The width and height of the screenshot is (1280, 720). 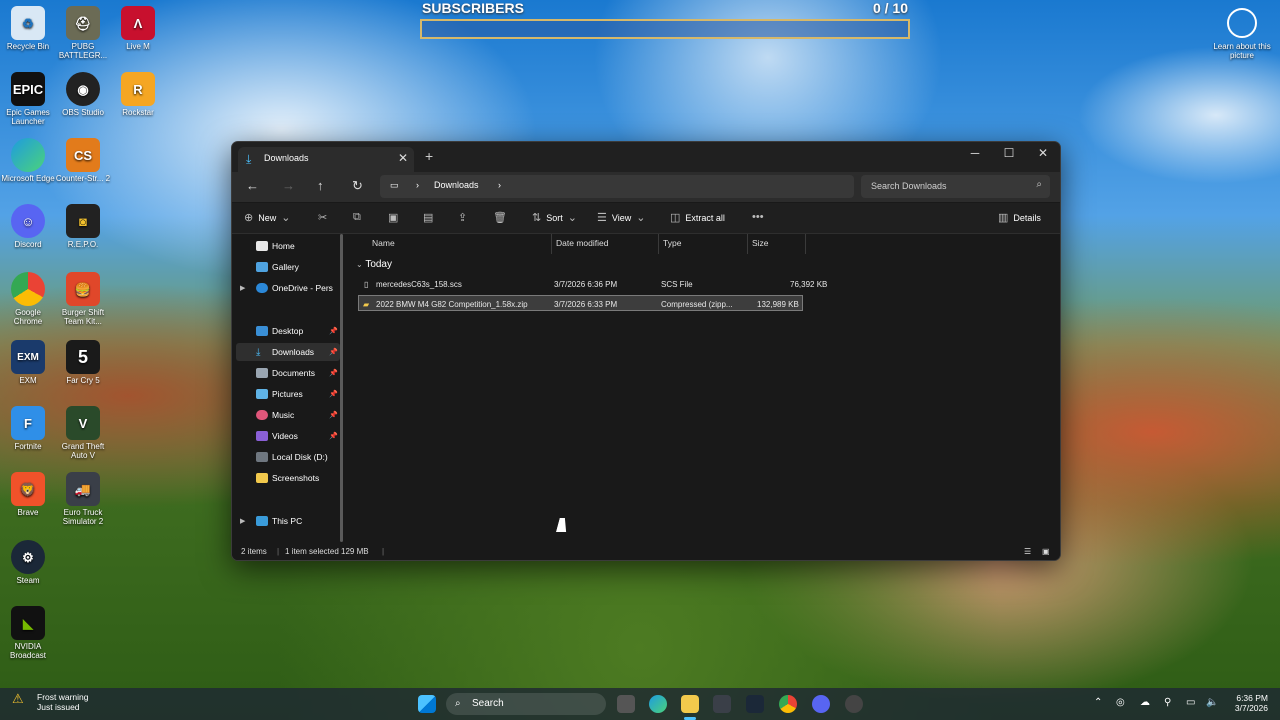 I want to click on desktop-icon: 🦁 Brave, so click(x=28, y=494).